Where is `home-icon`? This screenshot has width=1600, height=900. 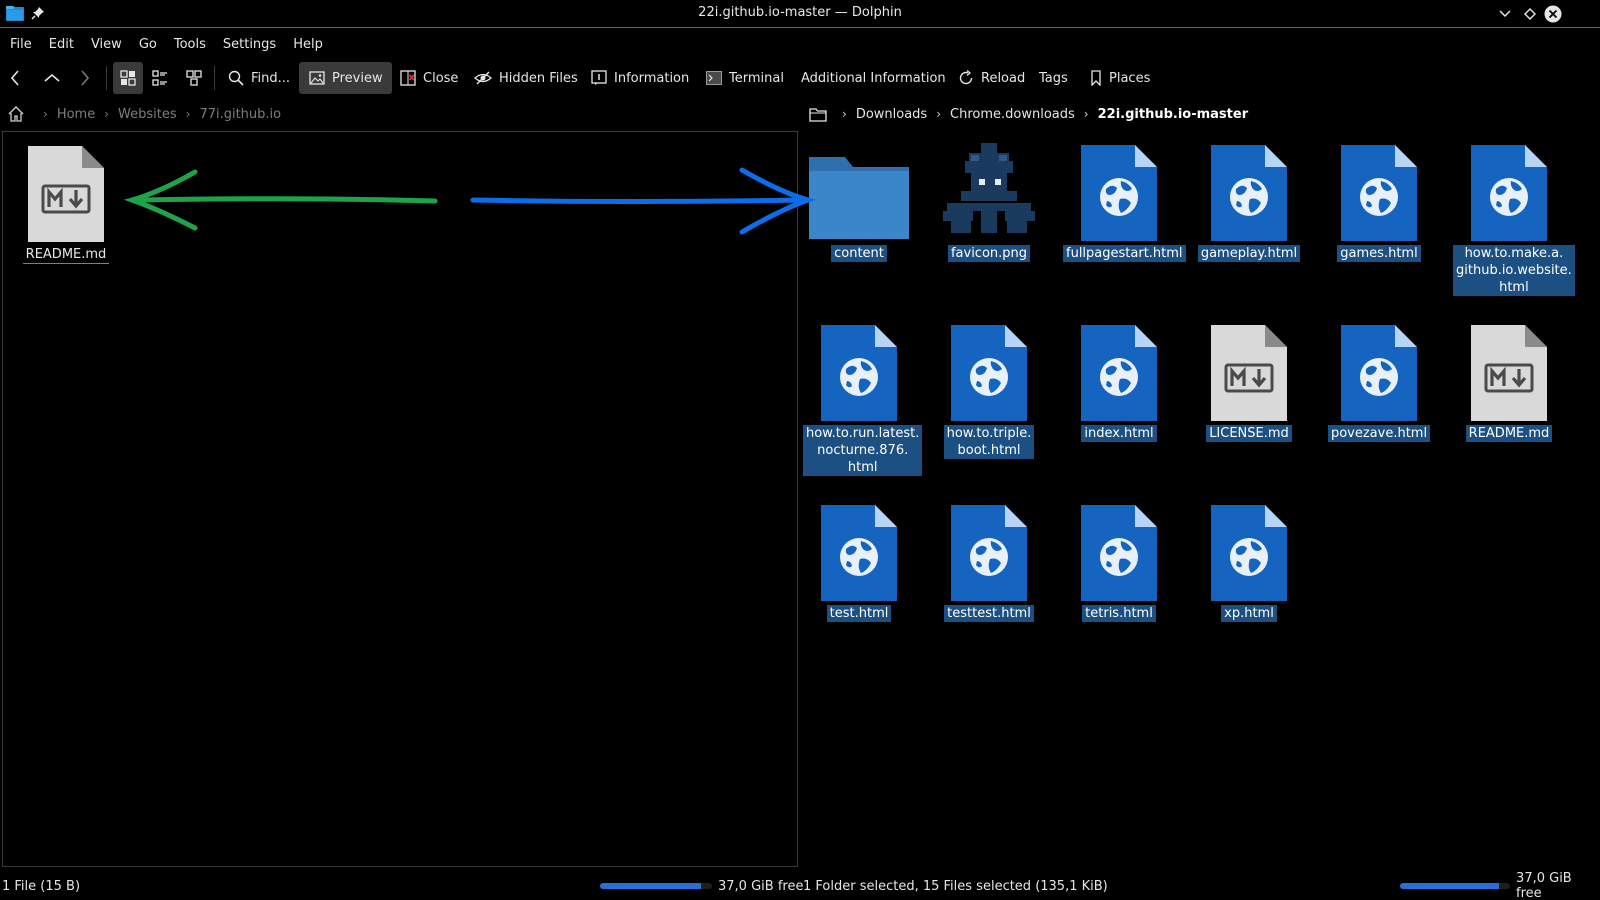
home-icon is located at coordinates (16, 114).